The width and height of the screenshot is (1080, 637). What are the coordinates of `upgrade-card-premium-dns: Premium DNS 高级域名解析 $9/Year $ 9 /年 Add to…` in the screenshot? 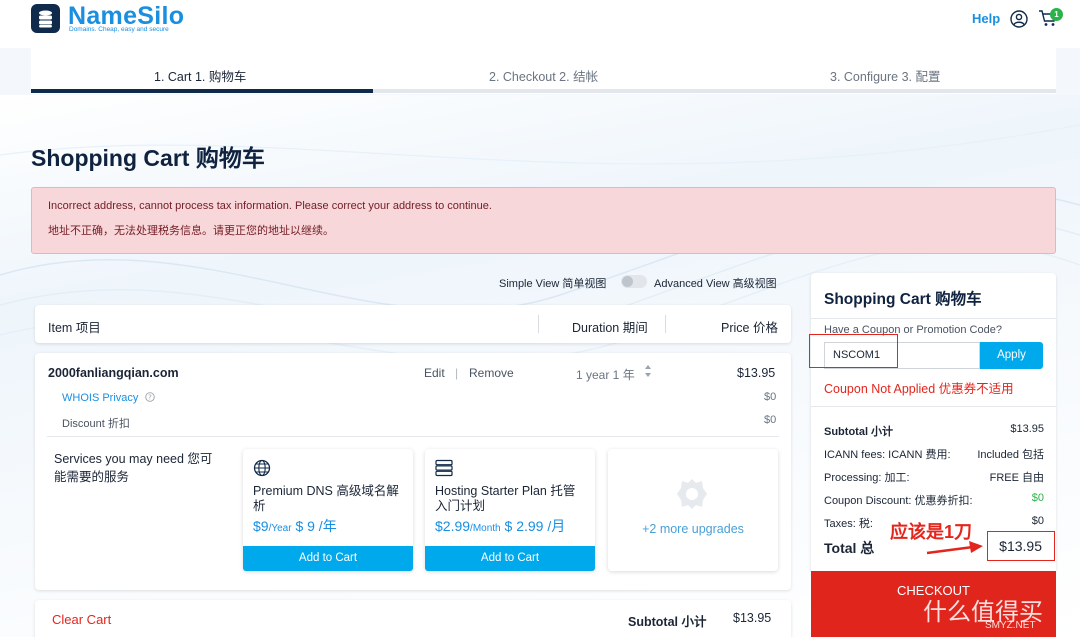 It's located at (328, 510).